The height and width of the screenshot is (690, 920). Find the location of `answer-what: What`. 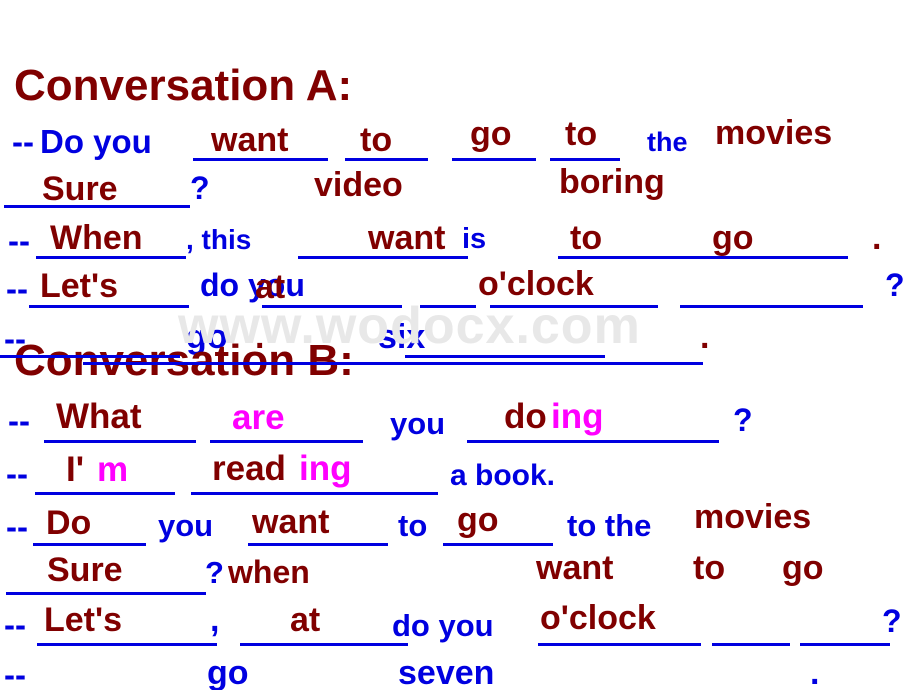

answer-what: What is located at coordinates (99, 416).